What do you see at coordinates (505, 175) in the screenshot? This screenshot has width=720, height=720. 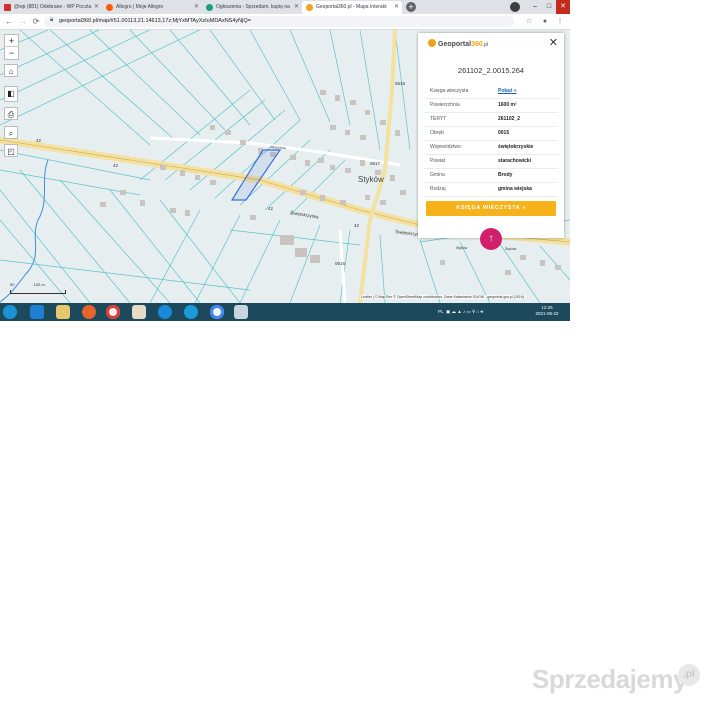 I see `row-value: Brody` at bounding box center [505, 175].